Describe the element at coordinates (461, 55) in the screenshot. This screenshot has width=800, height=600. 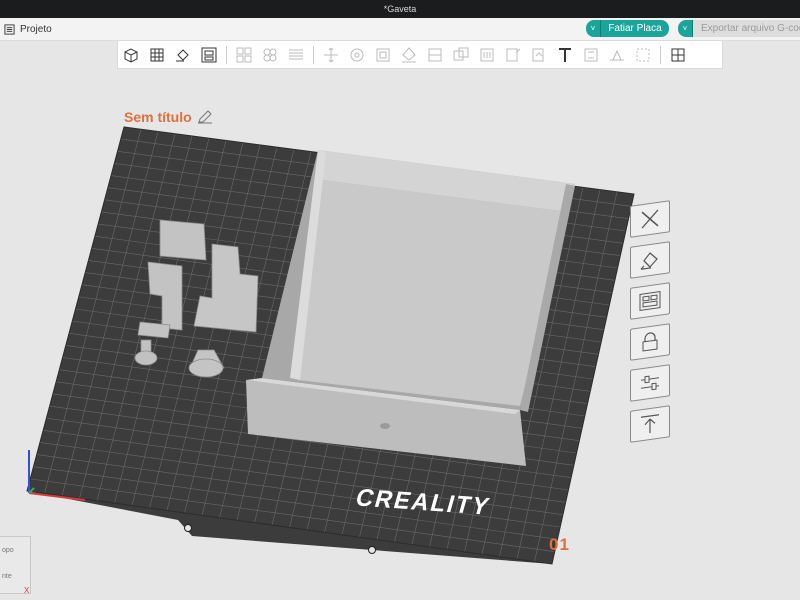
I see `boolean-icon` at that location.